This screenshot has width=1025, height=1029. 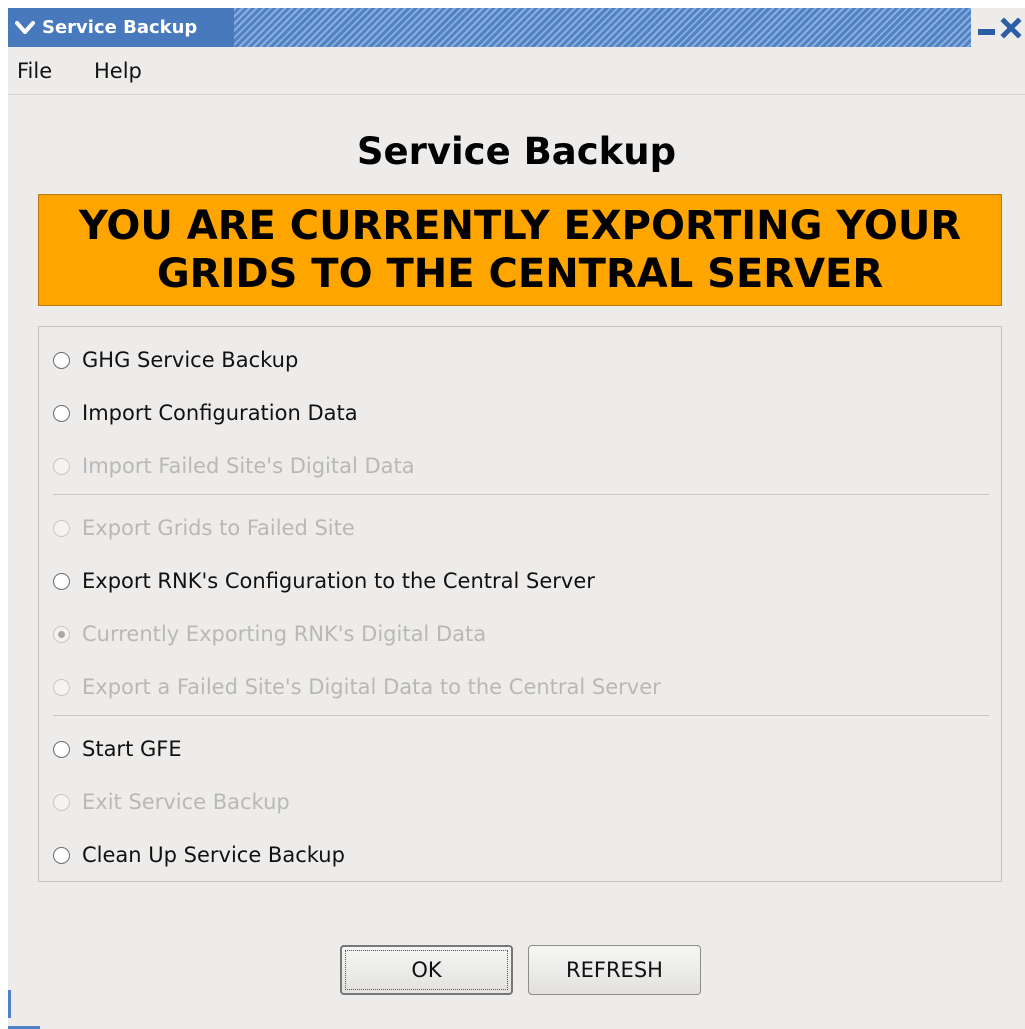 What do you see at coordinates (516, 151) in the screenshot?
I see `page-title: Service Backup` at bounding box center [516, 151].